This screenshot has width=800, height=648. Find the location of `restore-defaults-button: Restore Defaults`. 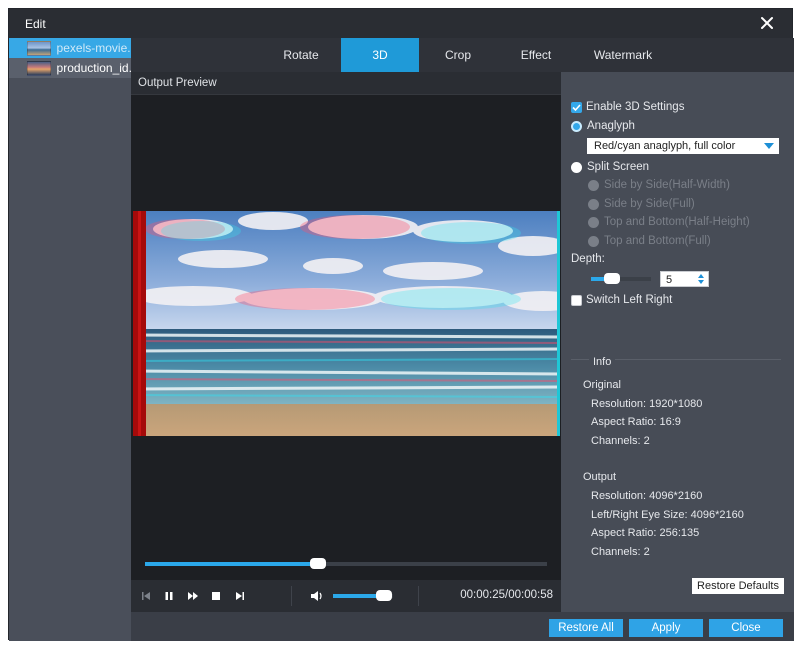

restore-defaults-button: Restore Defaults is located at coordinates (738, 586).